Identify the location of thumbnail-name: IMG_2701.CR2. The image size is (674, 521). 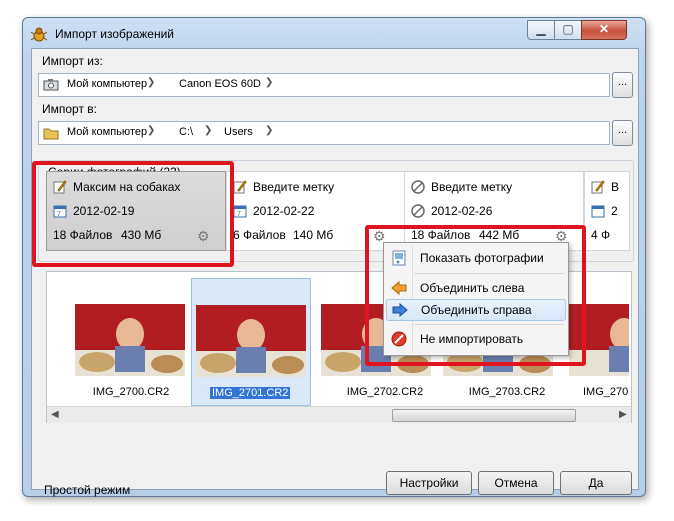
(250, 393).